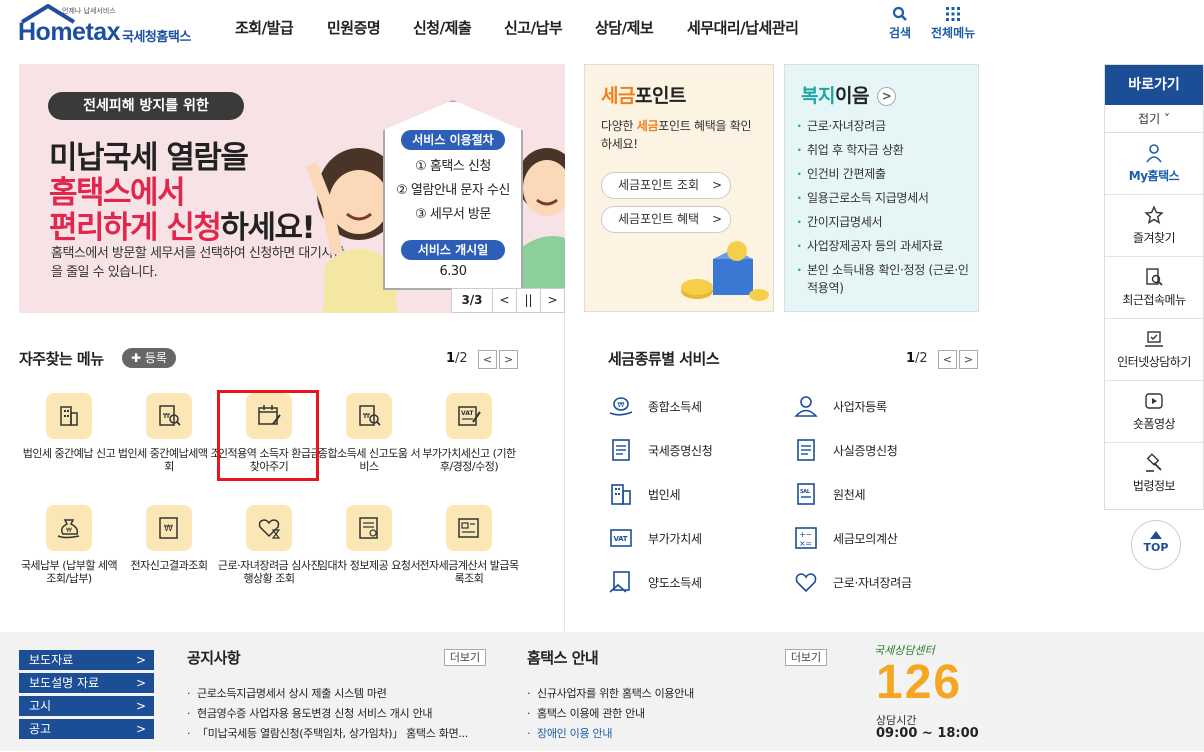 The height and width of the screenshot is (752, 1204). I want to click on start-date: 6.30, so click(453, 271).